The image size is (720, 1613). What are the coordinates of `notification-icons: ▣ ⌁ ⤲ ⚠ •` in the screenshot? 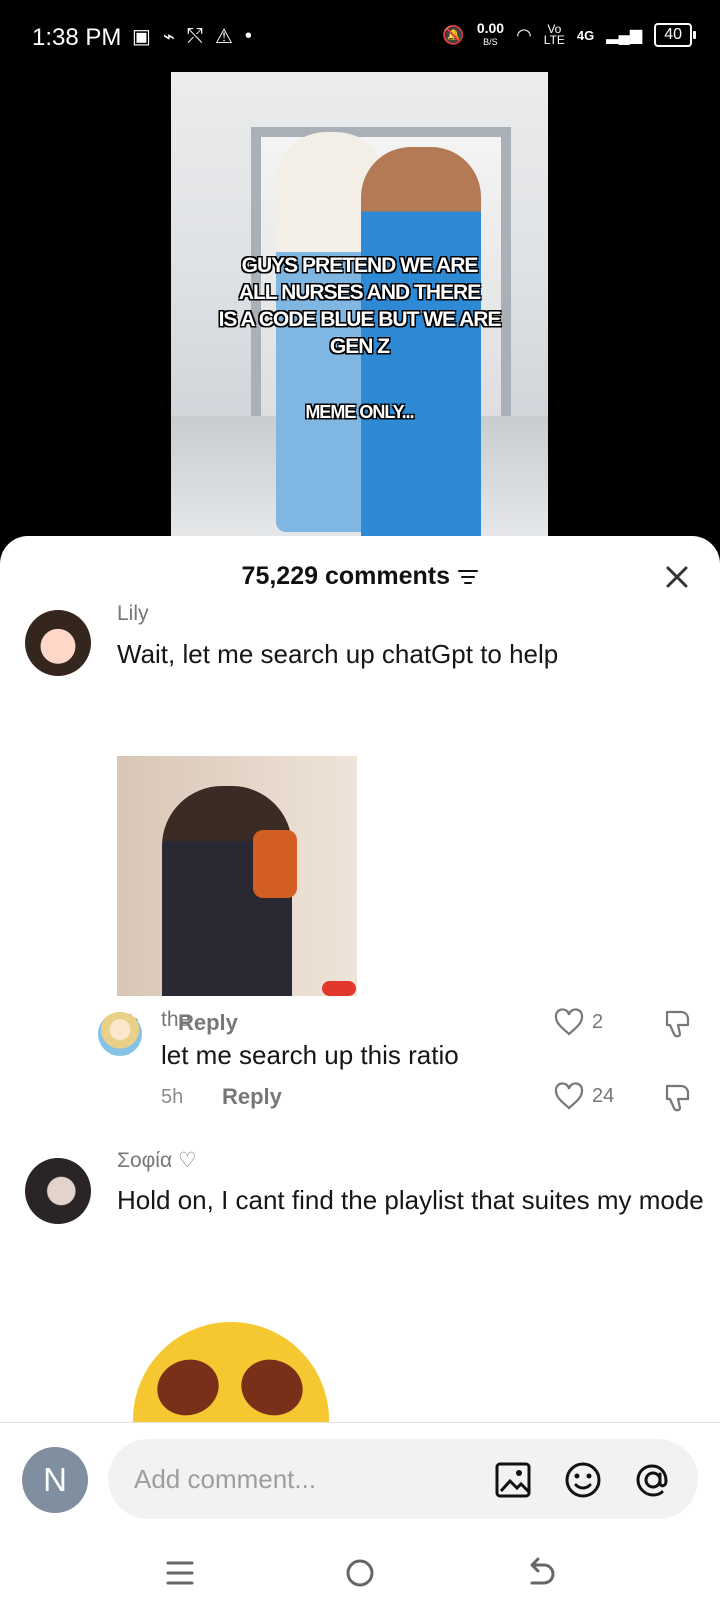 It's located at (192, 36).